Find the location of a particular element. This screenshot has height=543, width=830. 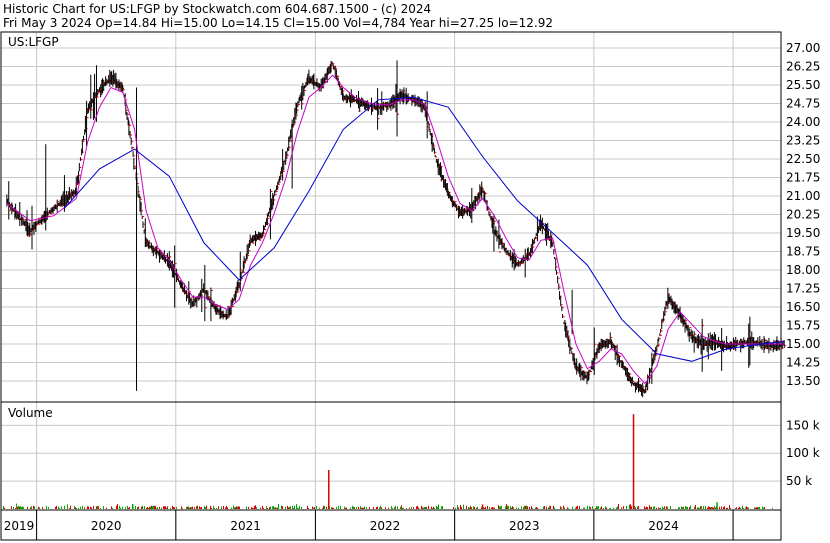

price-tick-label: 21.75 is located at coordinates (803, 178).